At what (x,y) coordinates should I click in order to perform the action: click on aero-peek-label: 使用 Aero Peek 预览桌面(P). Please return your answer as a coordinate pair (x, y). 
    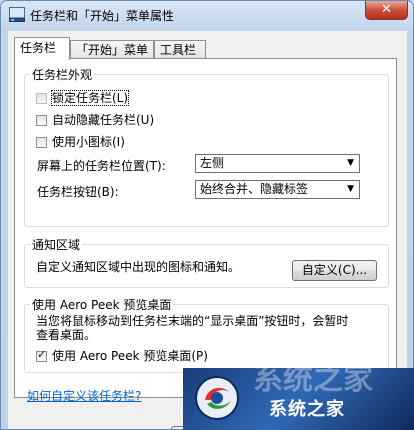
    Looking at the image, I should click on (130, 356).